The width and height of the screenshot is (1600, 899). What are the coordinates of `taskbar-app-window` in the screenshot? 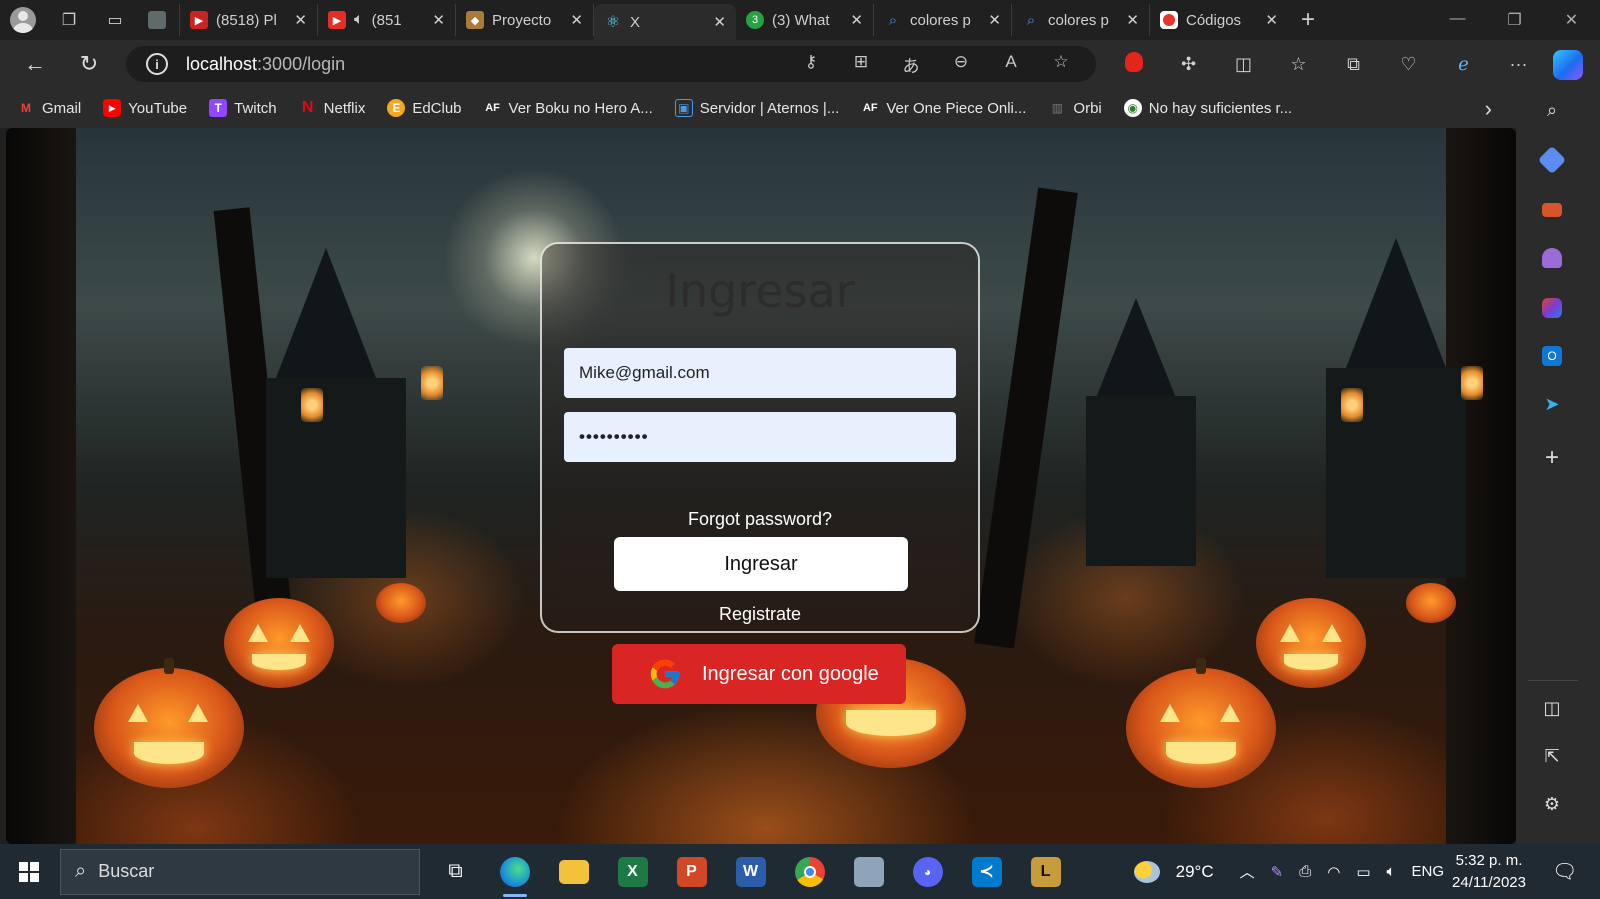 It's located at (868, 871).